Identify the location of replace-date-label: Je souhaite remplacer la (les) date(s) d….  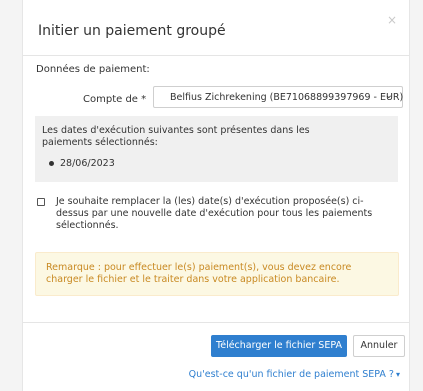
(221, 214).